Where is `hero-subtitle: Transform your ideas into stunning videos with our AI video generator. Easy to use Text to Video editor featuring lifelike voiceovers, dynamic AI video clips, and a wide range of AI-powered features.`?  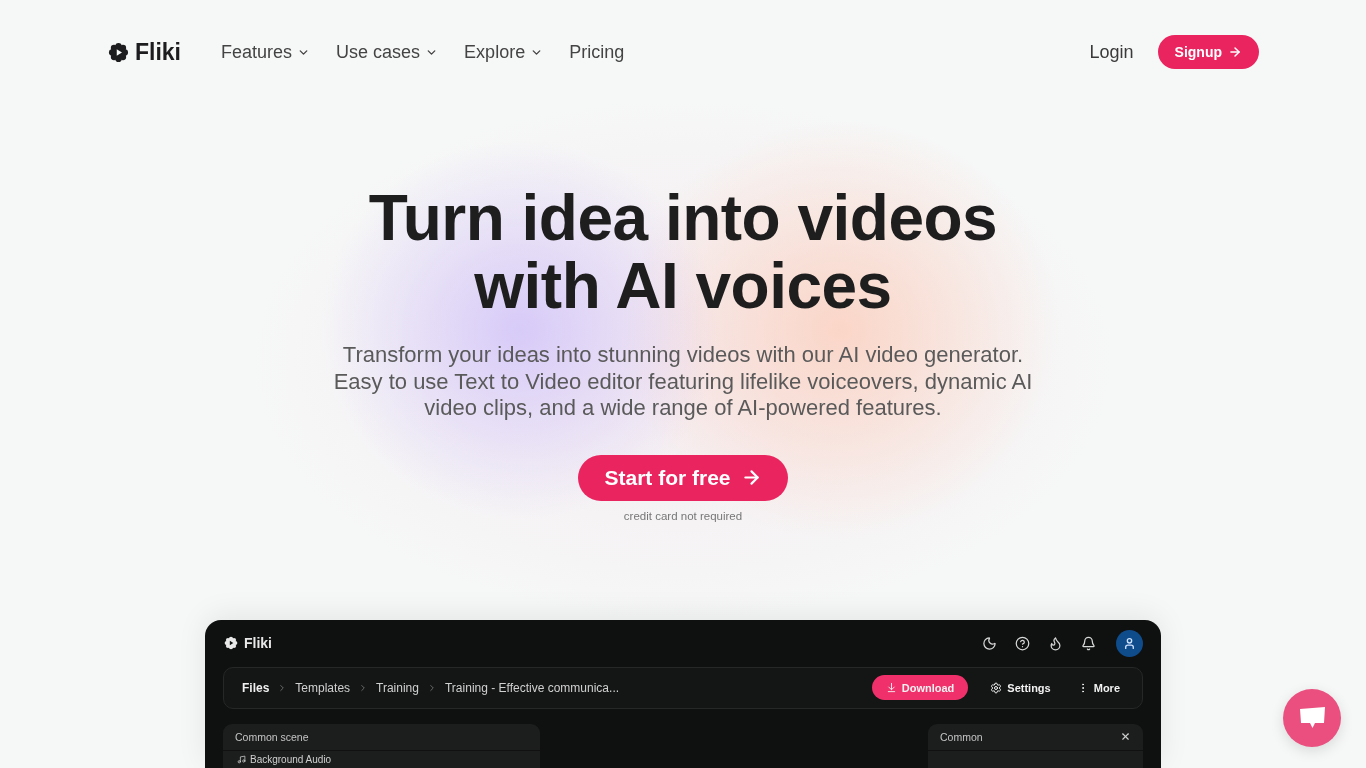
hero-subtitle: Transform your ideas into stunning videos with our AI video generator. Easy to use Text to Video editor featuring lifelike voiceovers, dynamic AI video clips, and a wide range of AI-powered features. is located at coordinates (683, 382).